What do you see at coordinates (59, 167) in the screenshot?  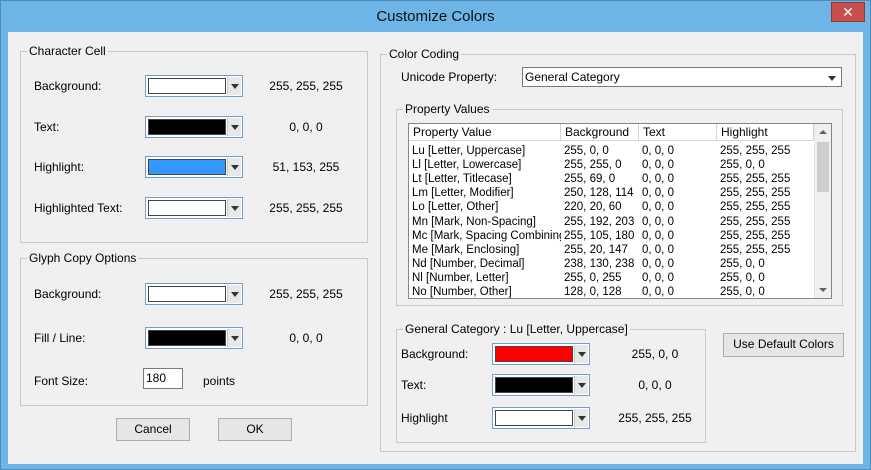 I see `color-row-label: Highlight:` at bounding box center [59, 167].